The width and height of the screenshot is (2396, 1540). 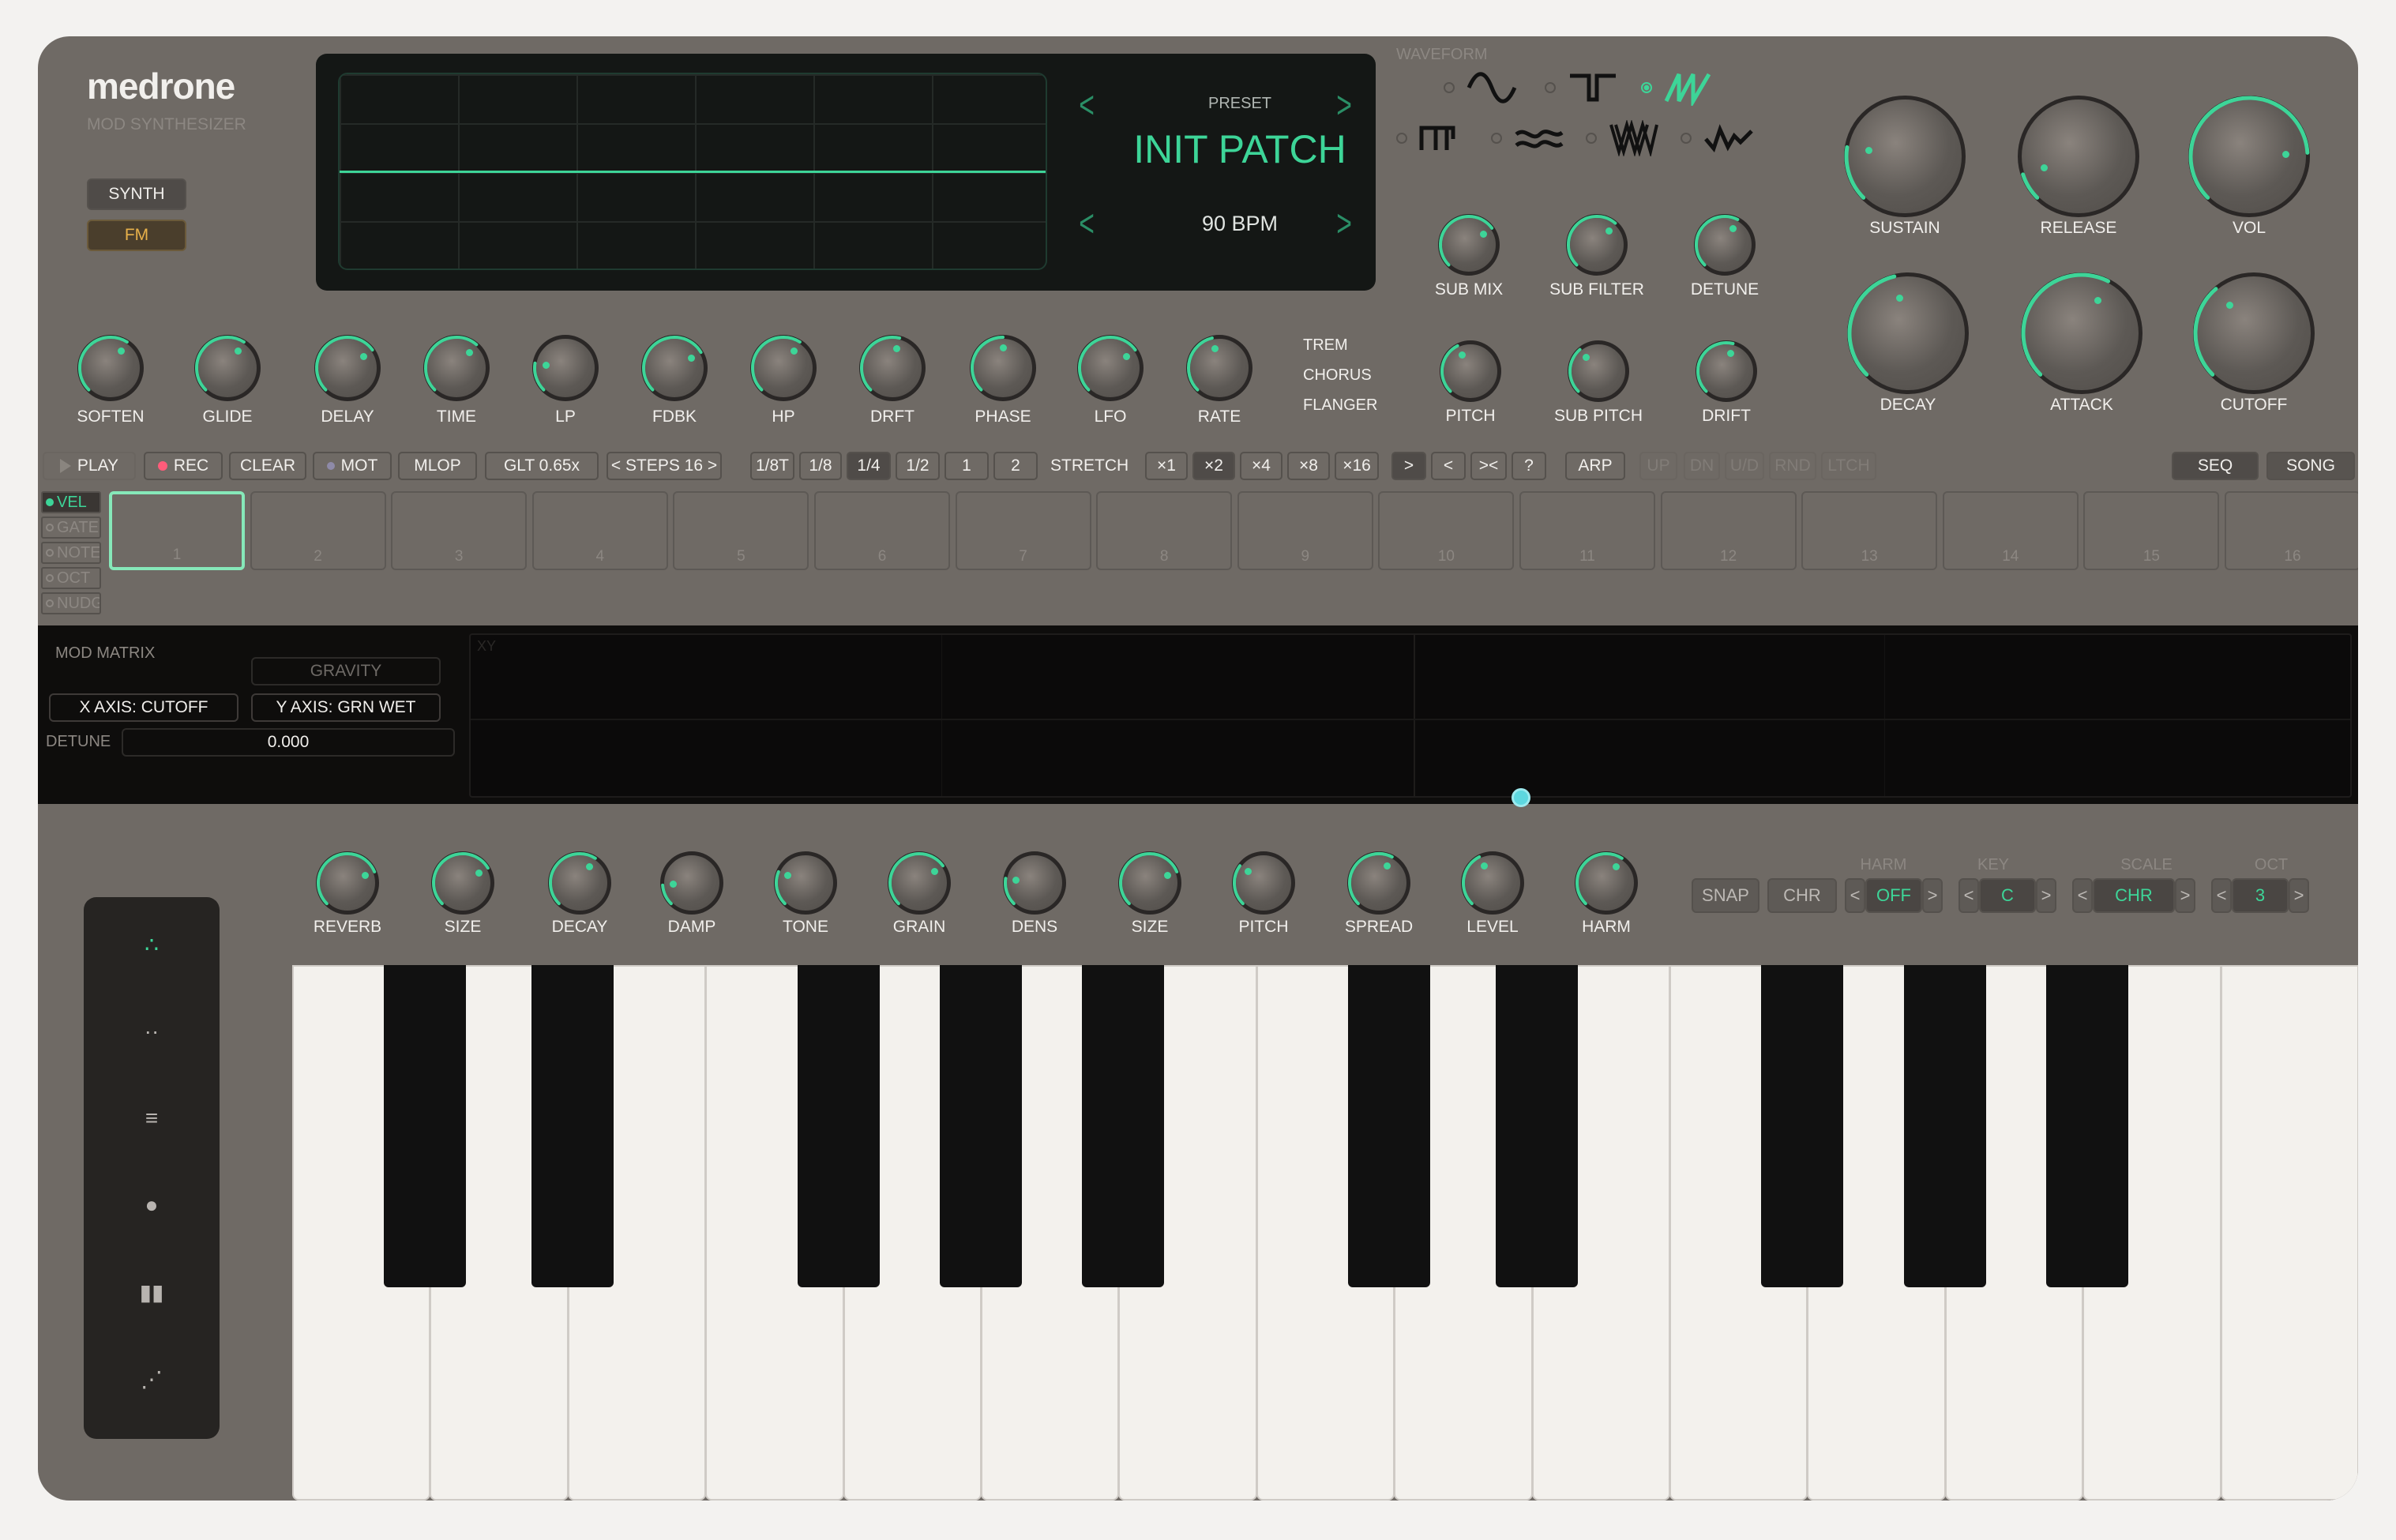 I want to click on knob-sustain: SUSTAIN, so click(x=1905, y=166).